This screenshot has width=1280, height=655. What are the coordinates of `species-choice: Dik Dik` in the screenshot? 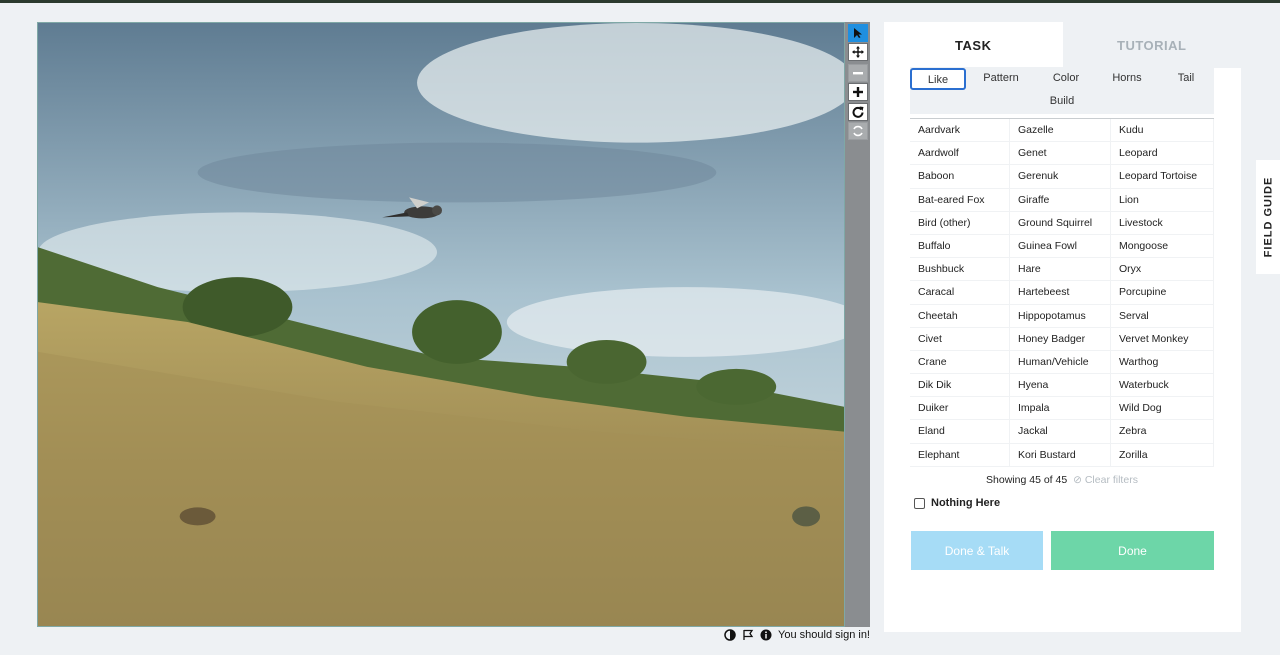 It's located at (960, 386).